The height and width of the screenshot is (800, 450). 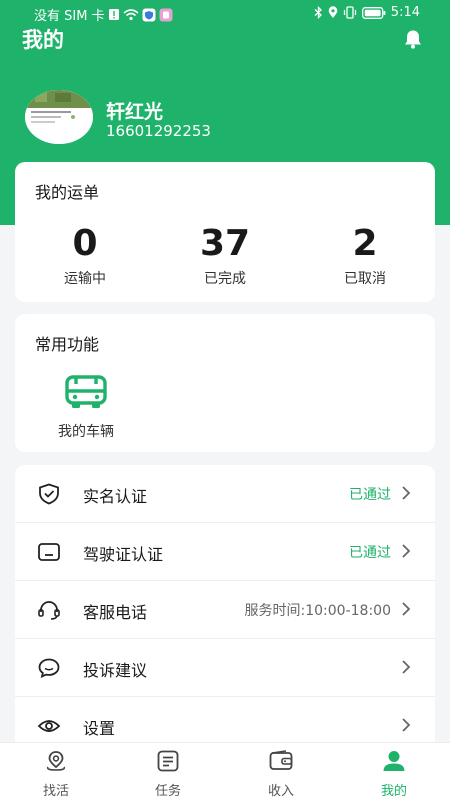 What do you see at coordinates (225, 668) in the screenshot?
I see `menu-item-feedback: 投诉建议` at bounding box center [225, 668].